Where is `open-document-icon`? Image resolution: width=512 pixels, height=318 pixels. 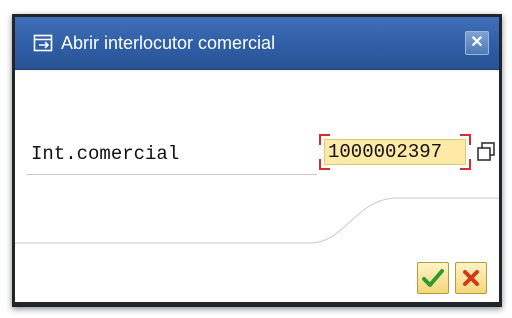 open-document-icon is located at coordinates (43, 43).